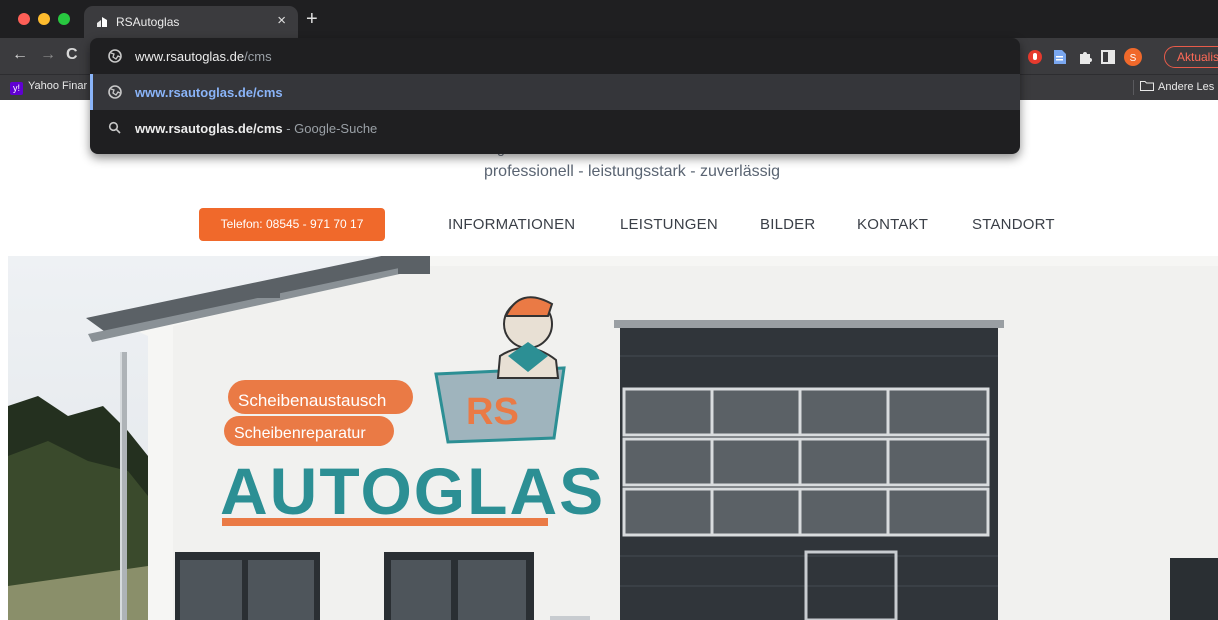 The width and height of the screenshot is (1218, 620). I want to click on bookmark-other-folder: Andere Les, so click(1177, 86).